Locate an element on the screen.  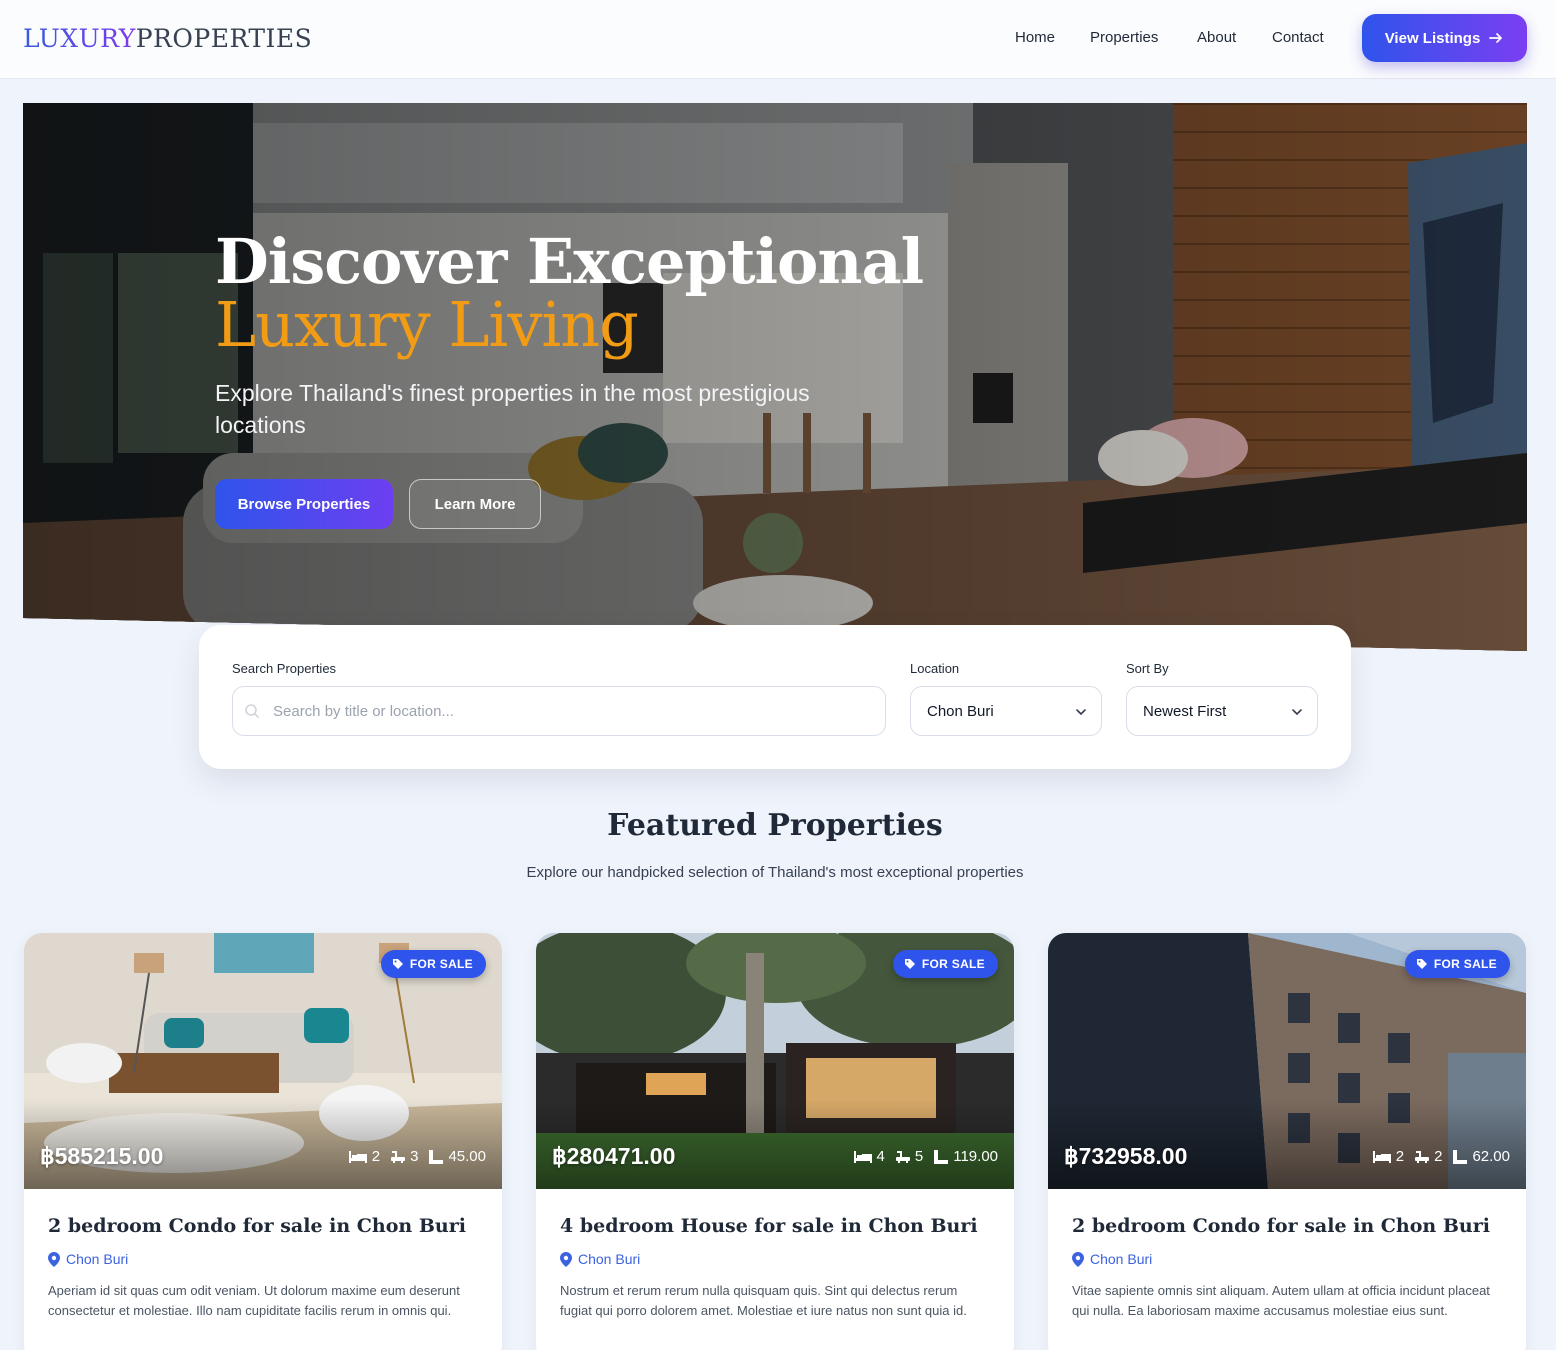
sort-select: Newest First is located at coordinates (1222, 711).